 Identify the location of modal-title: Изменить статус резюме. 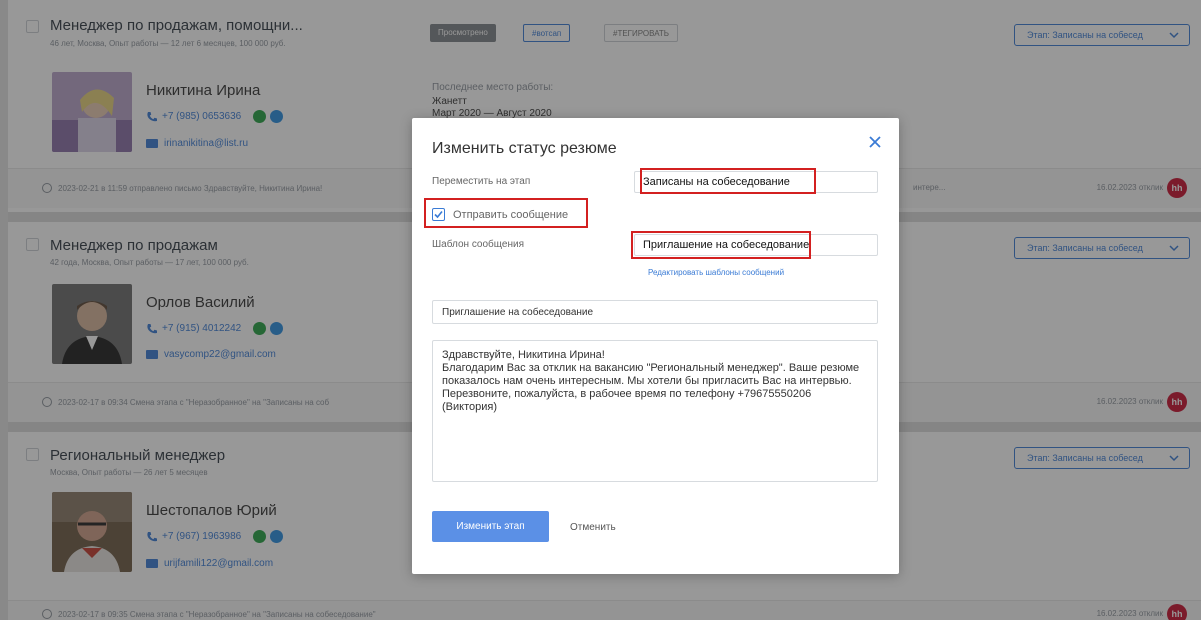
(524, 148).